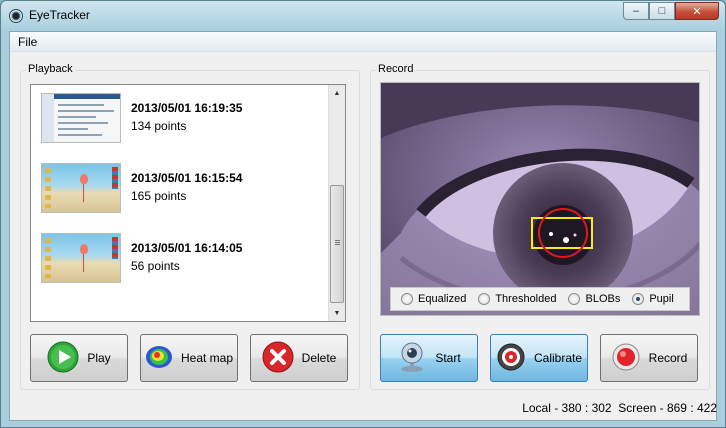 This screenshot has width=726, height=428. I want to click on radio-thresholded: Thresholded, so click(517, 299).